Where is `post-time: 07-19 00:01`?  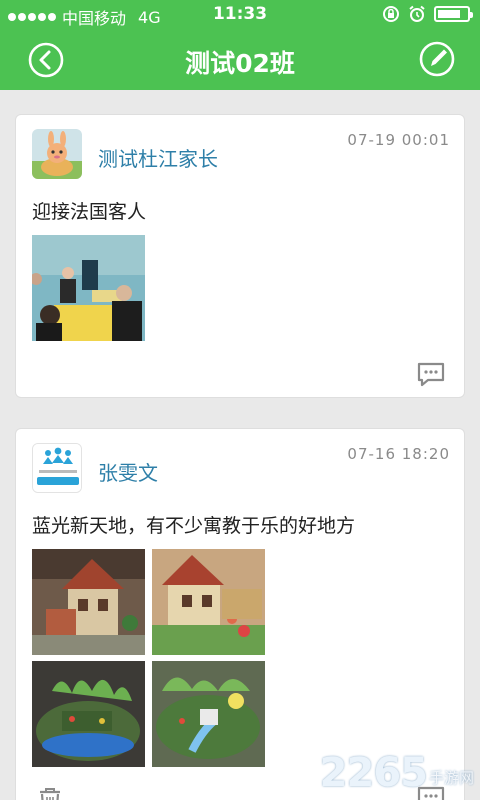 post-time: 07-19 00:01 is located at coordinates (398, 140).